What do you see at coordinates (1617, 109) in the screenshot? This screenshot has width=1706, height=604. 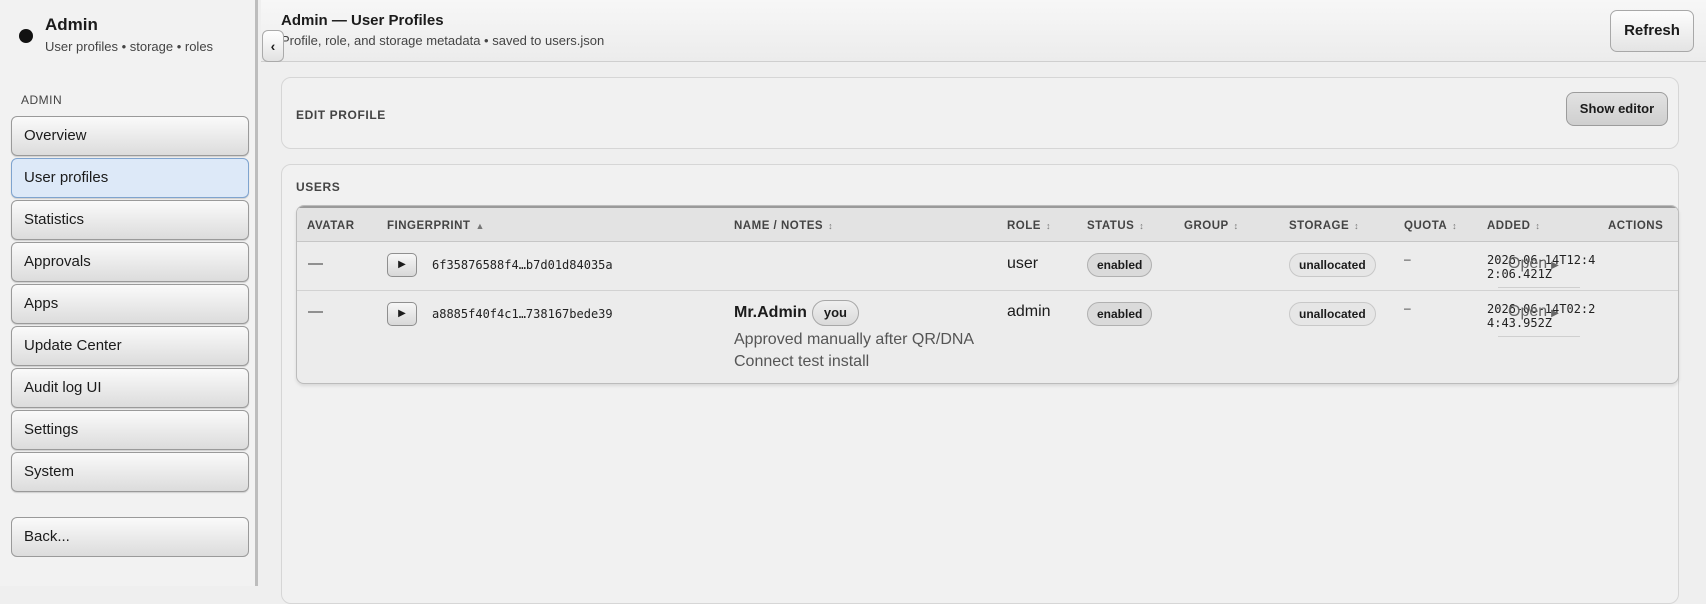 I see `show-editor-button: Show editor` at bounding box center [1617, 109].